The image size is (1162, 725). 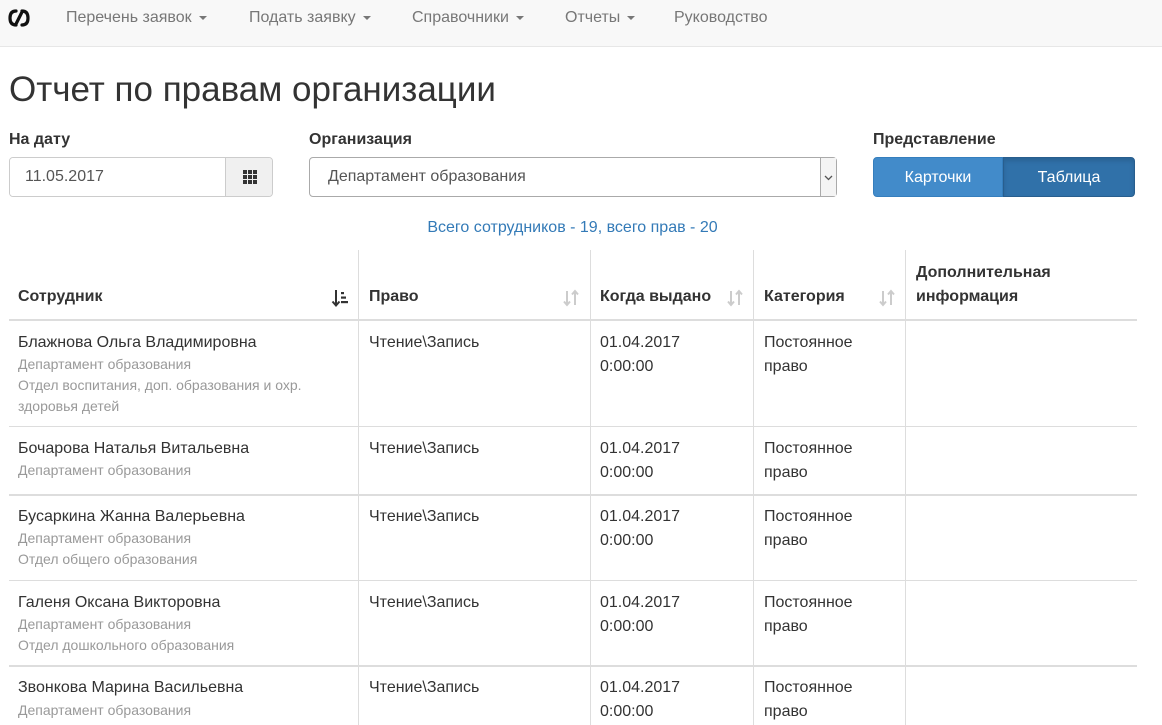 I want to click on header-extra-info-line1: Дополнительная, so click(x=983, y=272).